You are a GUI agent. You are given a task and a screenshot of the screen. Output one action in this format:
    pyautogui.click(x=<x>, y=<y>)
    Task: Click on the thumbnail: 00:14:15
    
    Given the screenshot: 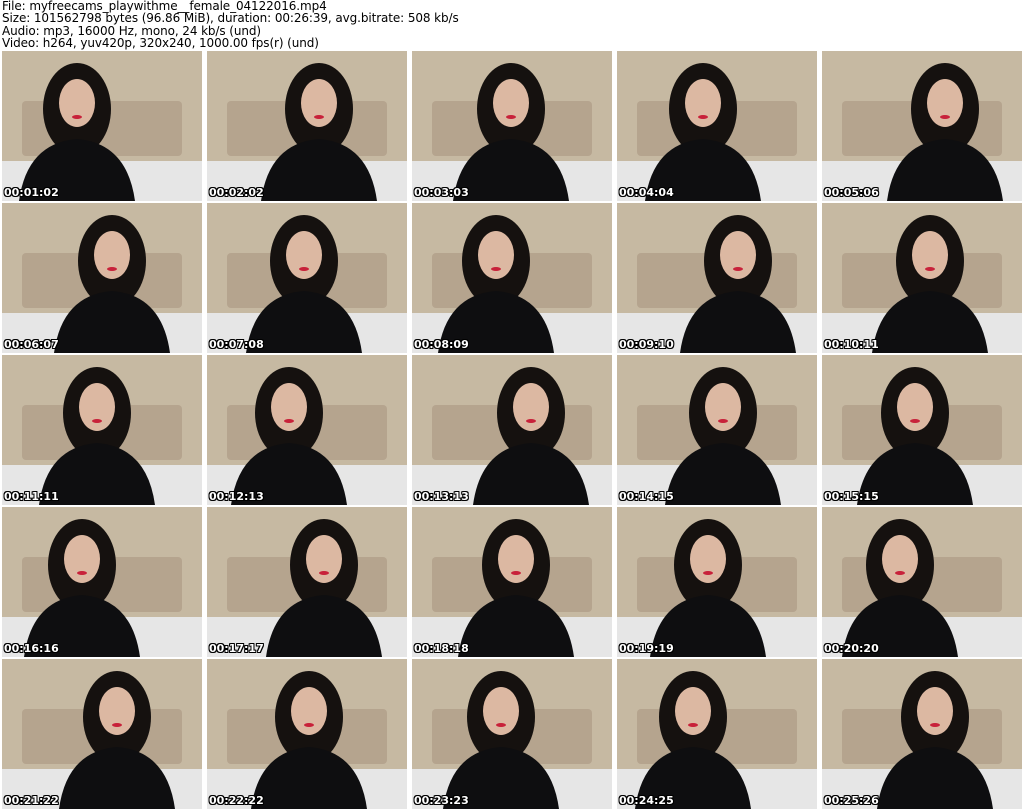 What is the action you would take?
    pyautogui.click(x=717, y=430)
    